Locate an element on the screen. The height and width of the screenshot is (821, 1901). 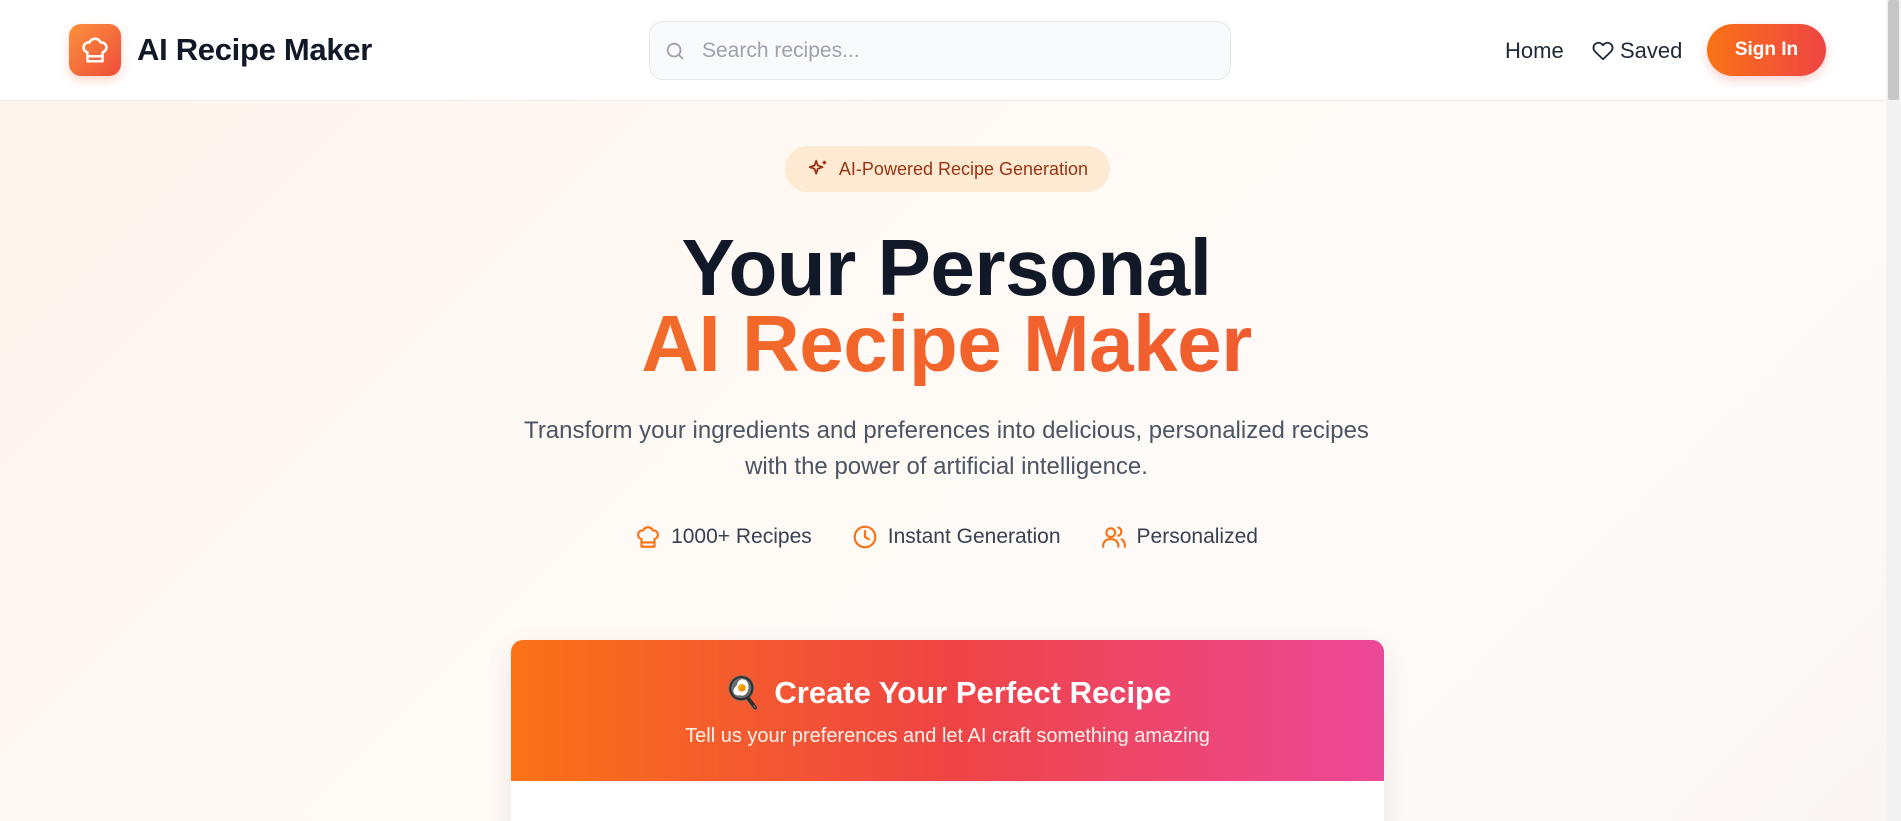
feature-item-recipes: 1000+ Recipes is located at coordinates (723, 537).